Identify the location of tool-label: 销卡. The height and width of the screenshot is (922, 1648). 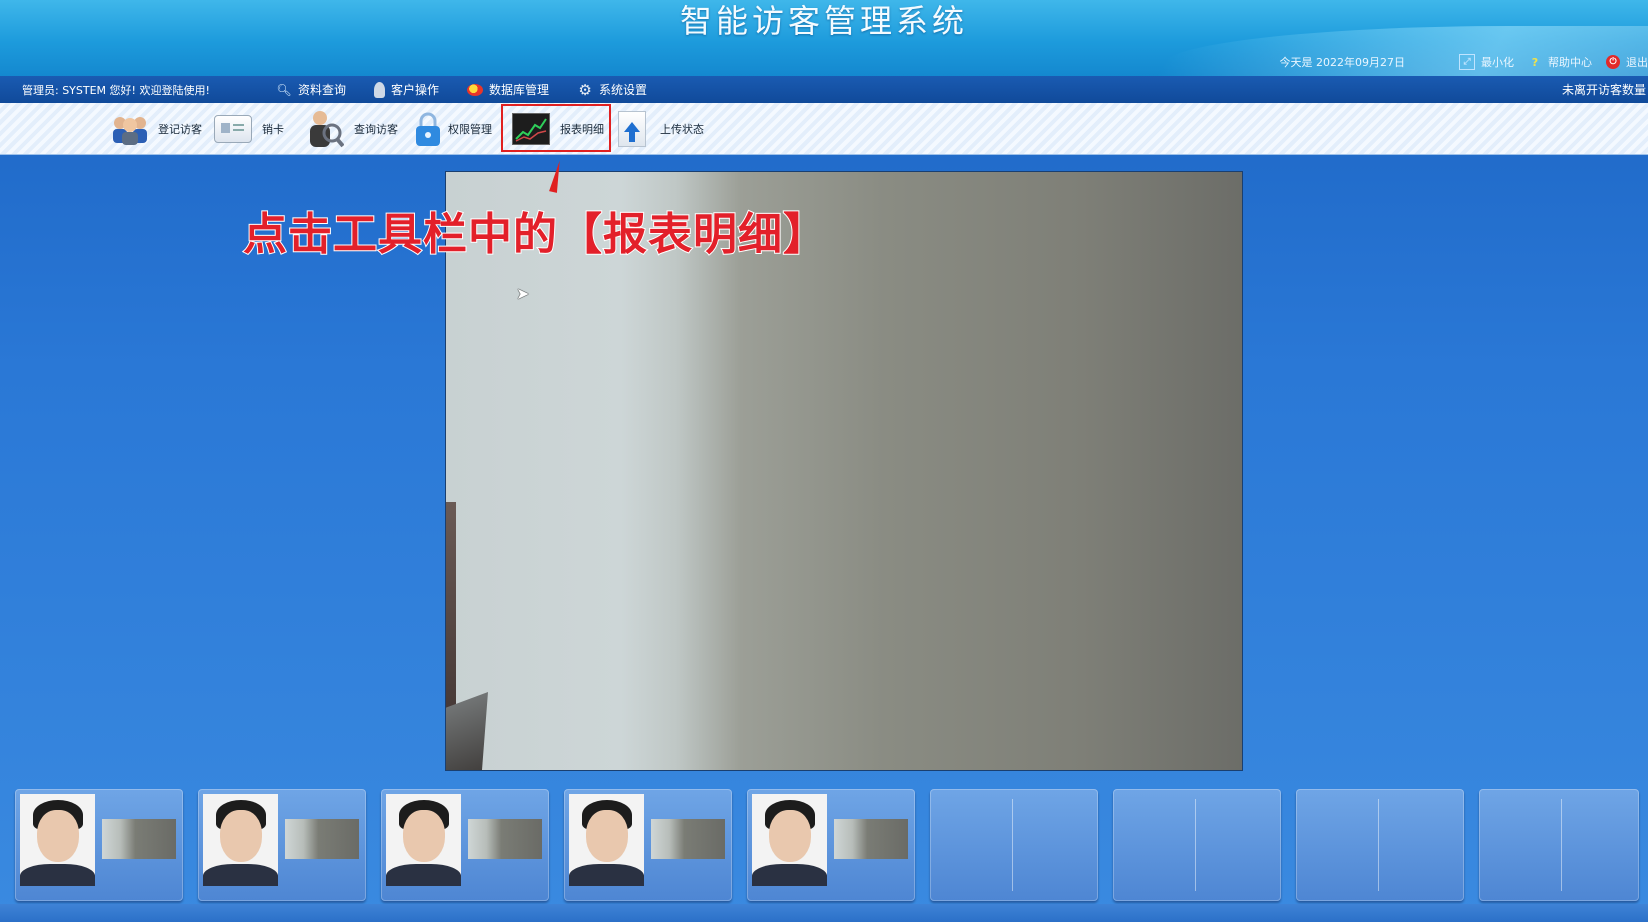
(273, 129).